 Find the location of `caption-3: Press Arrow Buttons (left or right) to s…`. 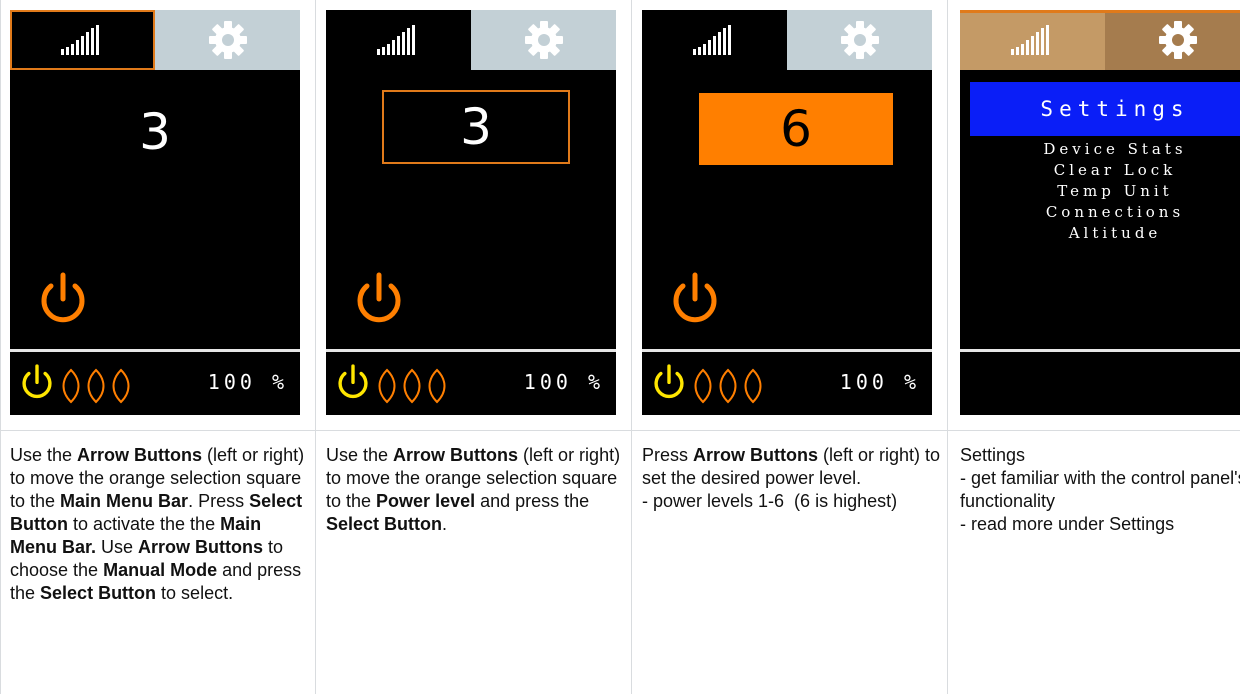

caption-3: Press Arrow Buttons (left or right) to s… is located at coordinates (791, 478).